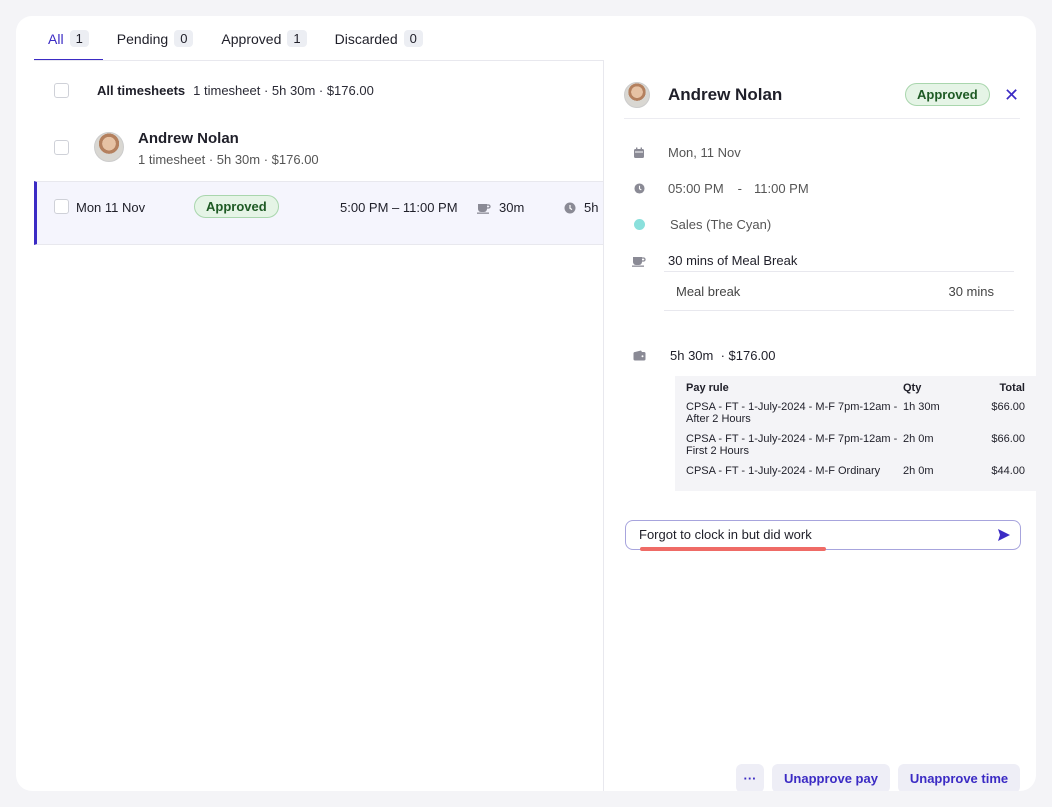 This screenshot has height=807, width=1052. Describe the element at coordinates (399, 207) in the screenshot. I see `timesheet-time-range: 5:00 PM – 11:00 PM` at that location.